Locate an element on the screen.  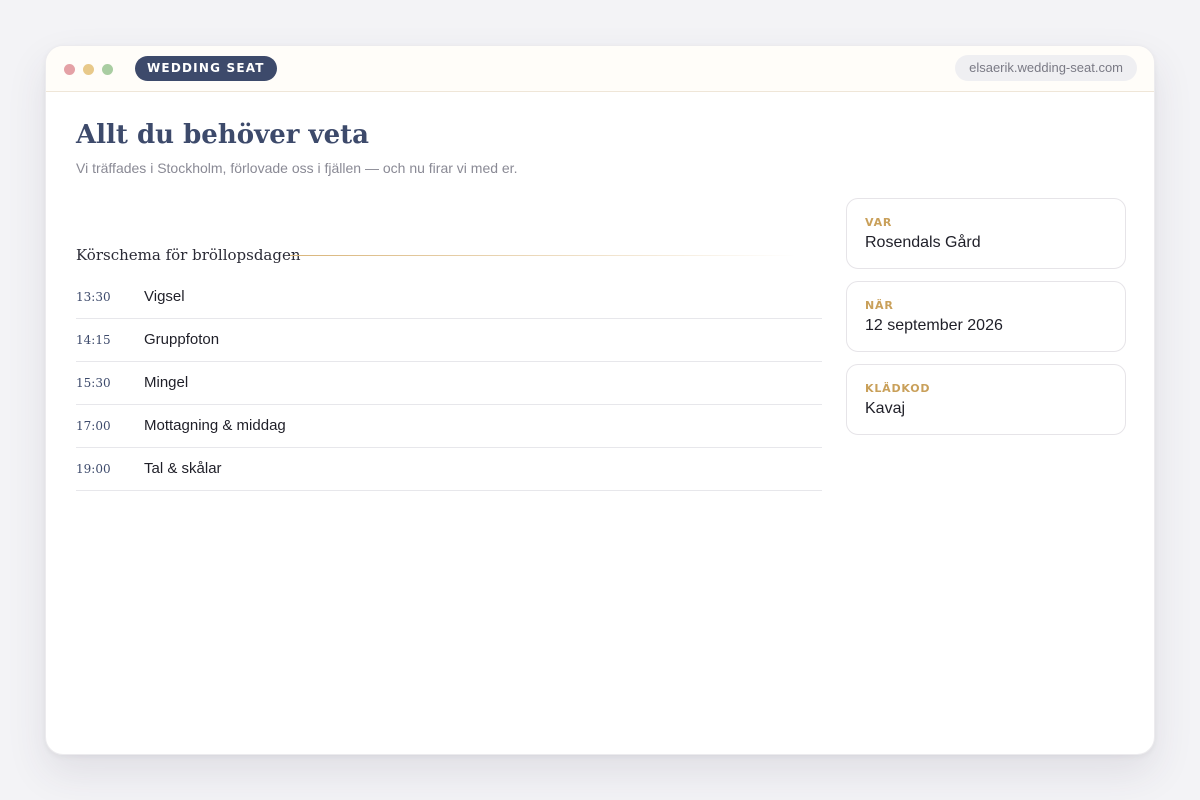
schedule-time: 15:30 is located at coordinates (93, 383).